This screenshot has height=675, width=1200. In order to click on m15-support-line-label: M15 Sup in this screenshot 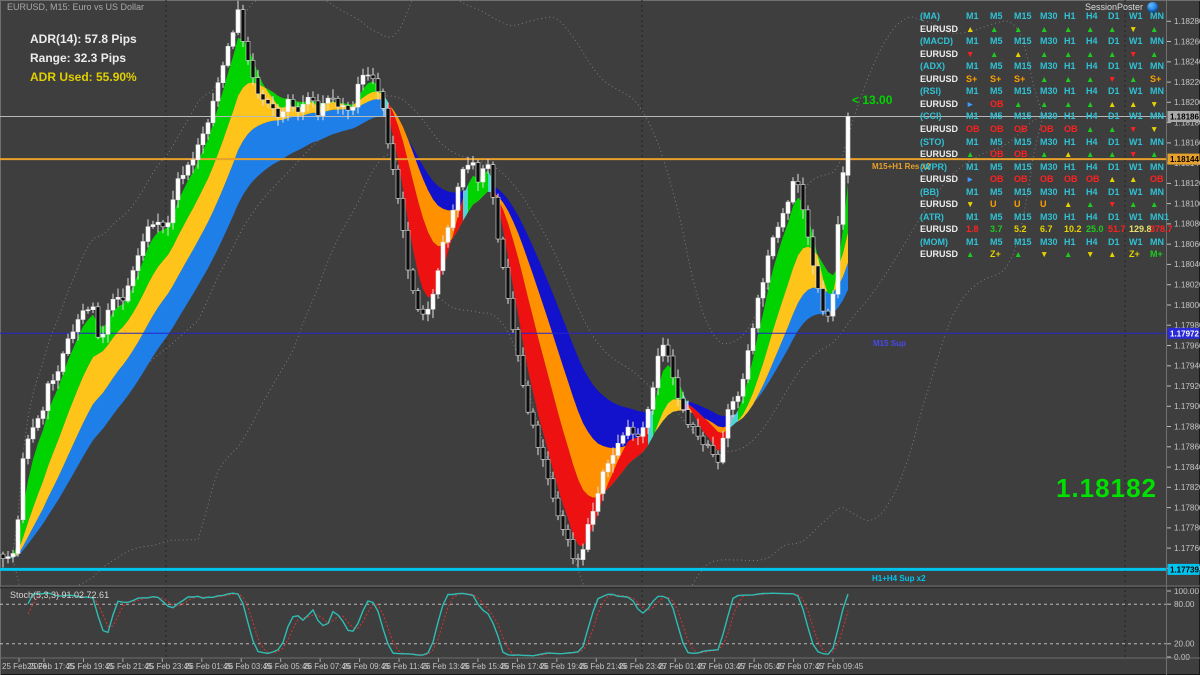, I will do `click(889, 343)`.